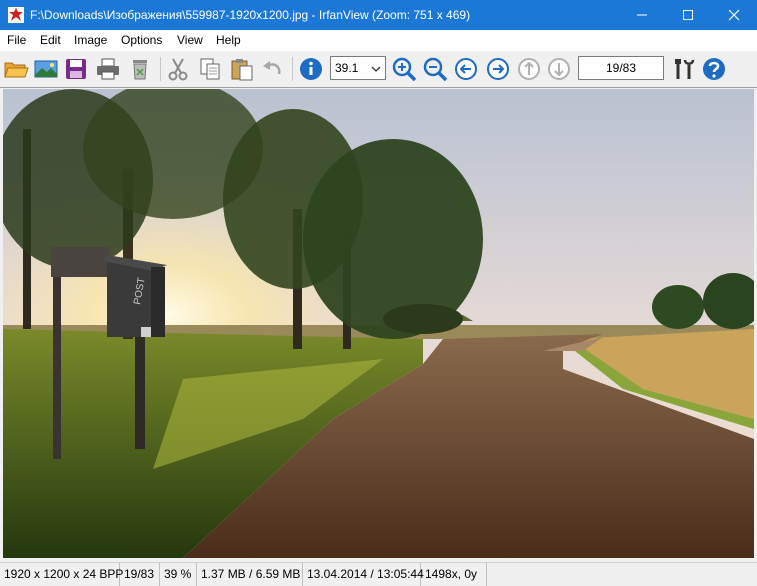  I want to click on help-icon, so click(714, 69).